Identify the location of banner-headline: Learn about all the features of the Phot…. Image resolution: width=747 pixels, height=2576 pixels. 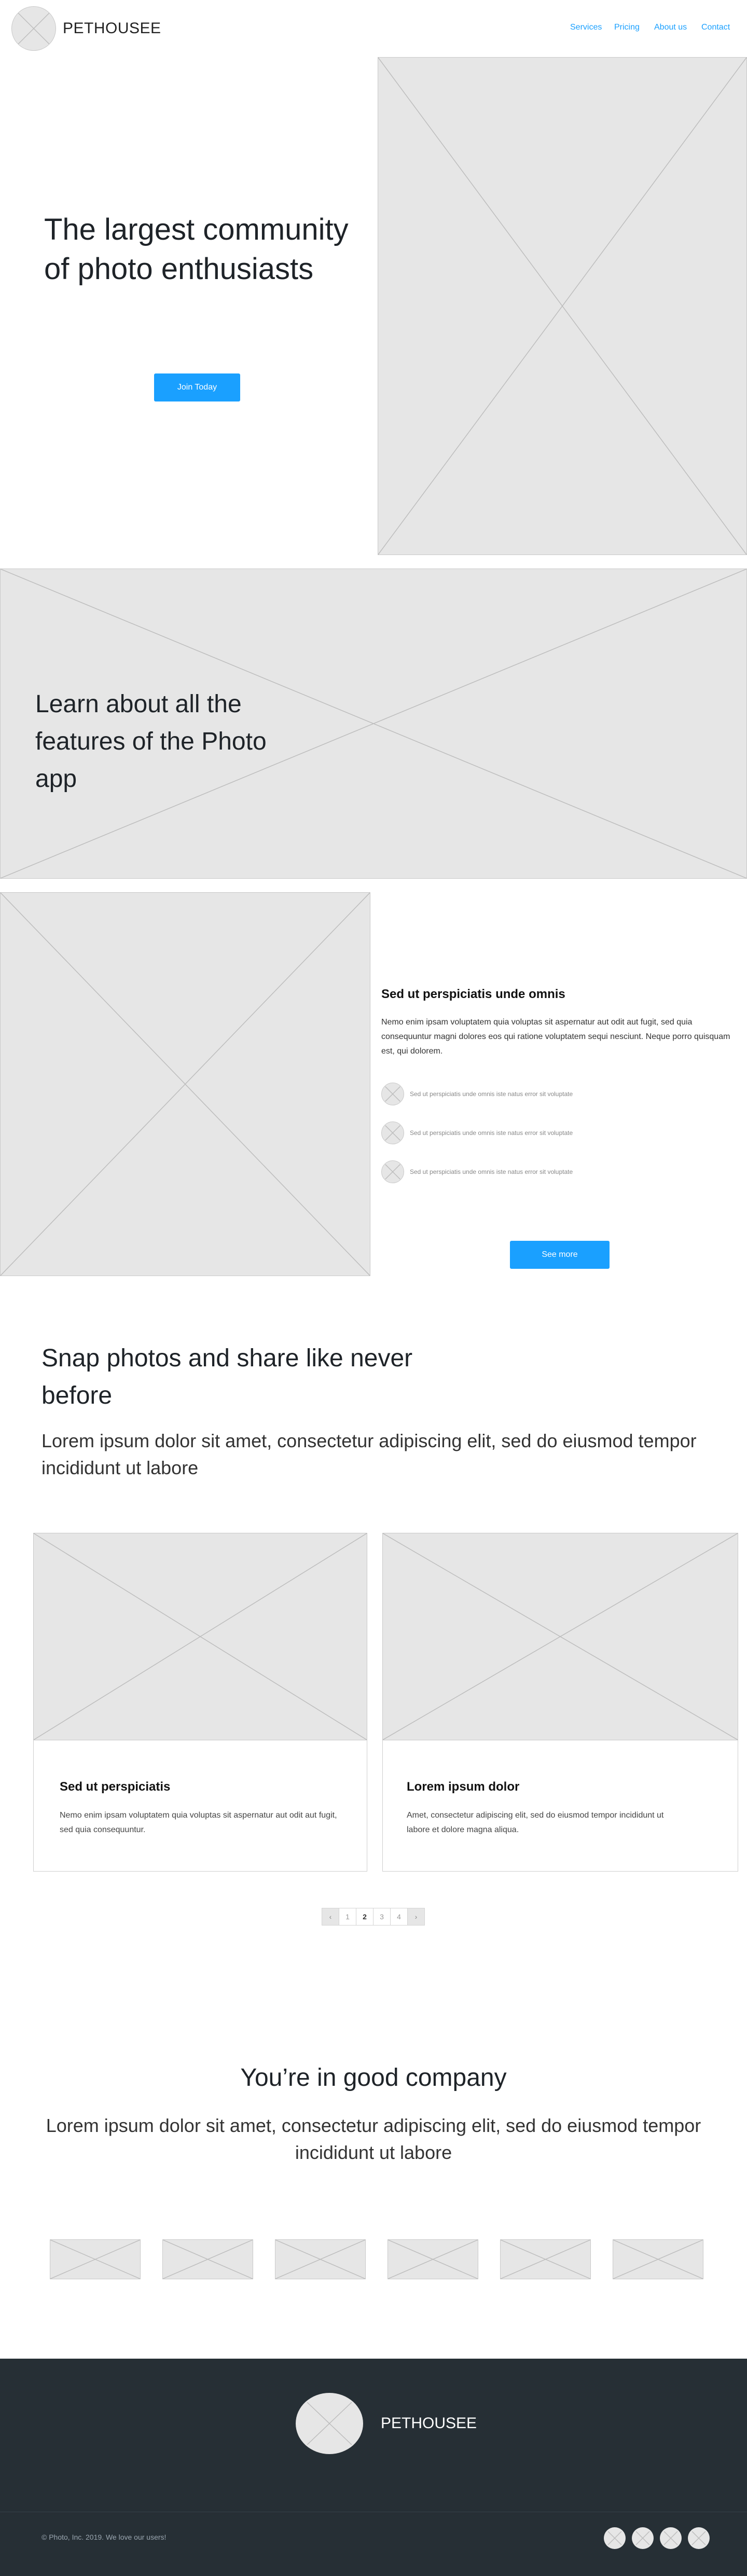
(151, 741).